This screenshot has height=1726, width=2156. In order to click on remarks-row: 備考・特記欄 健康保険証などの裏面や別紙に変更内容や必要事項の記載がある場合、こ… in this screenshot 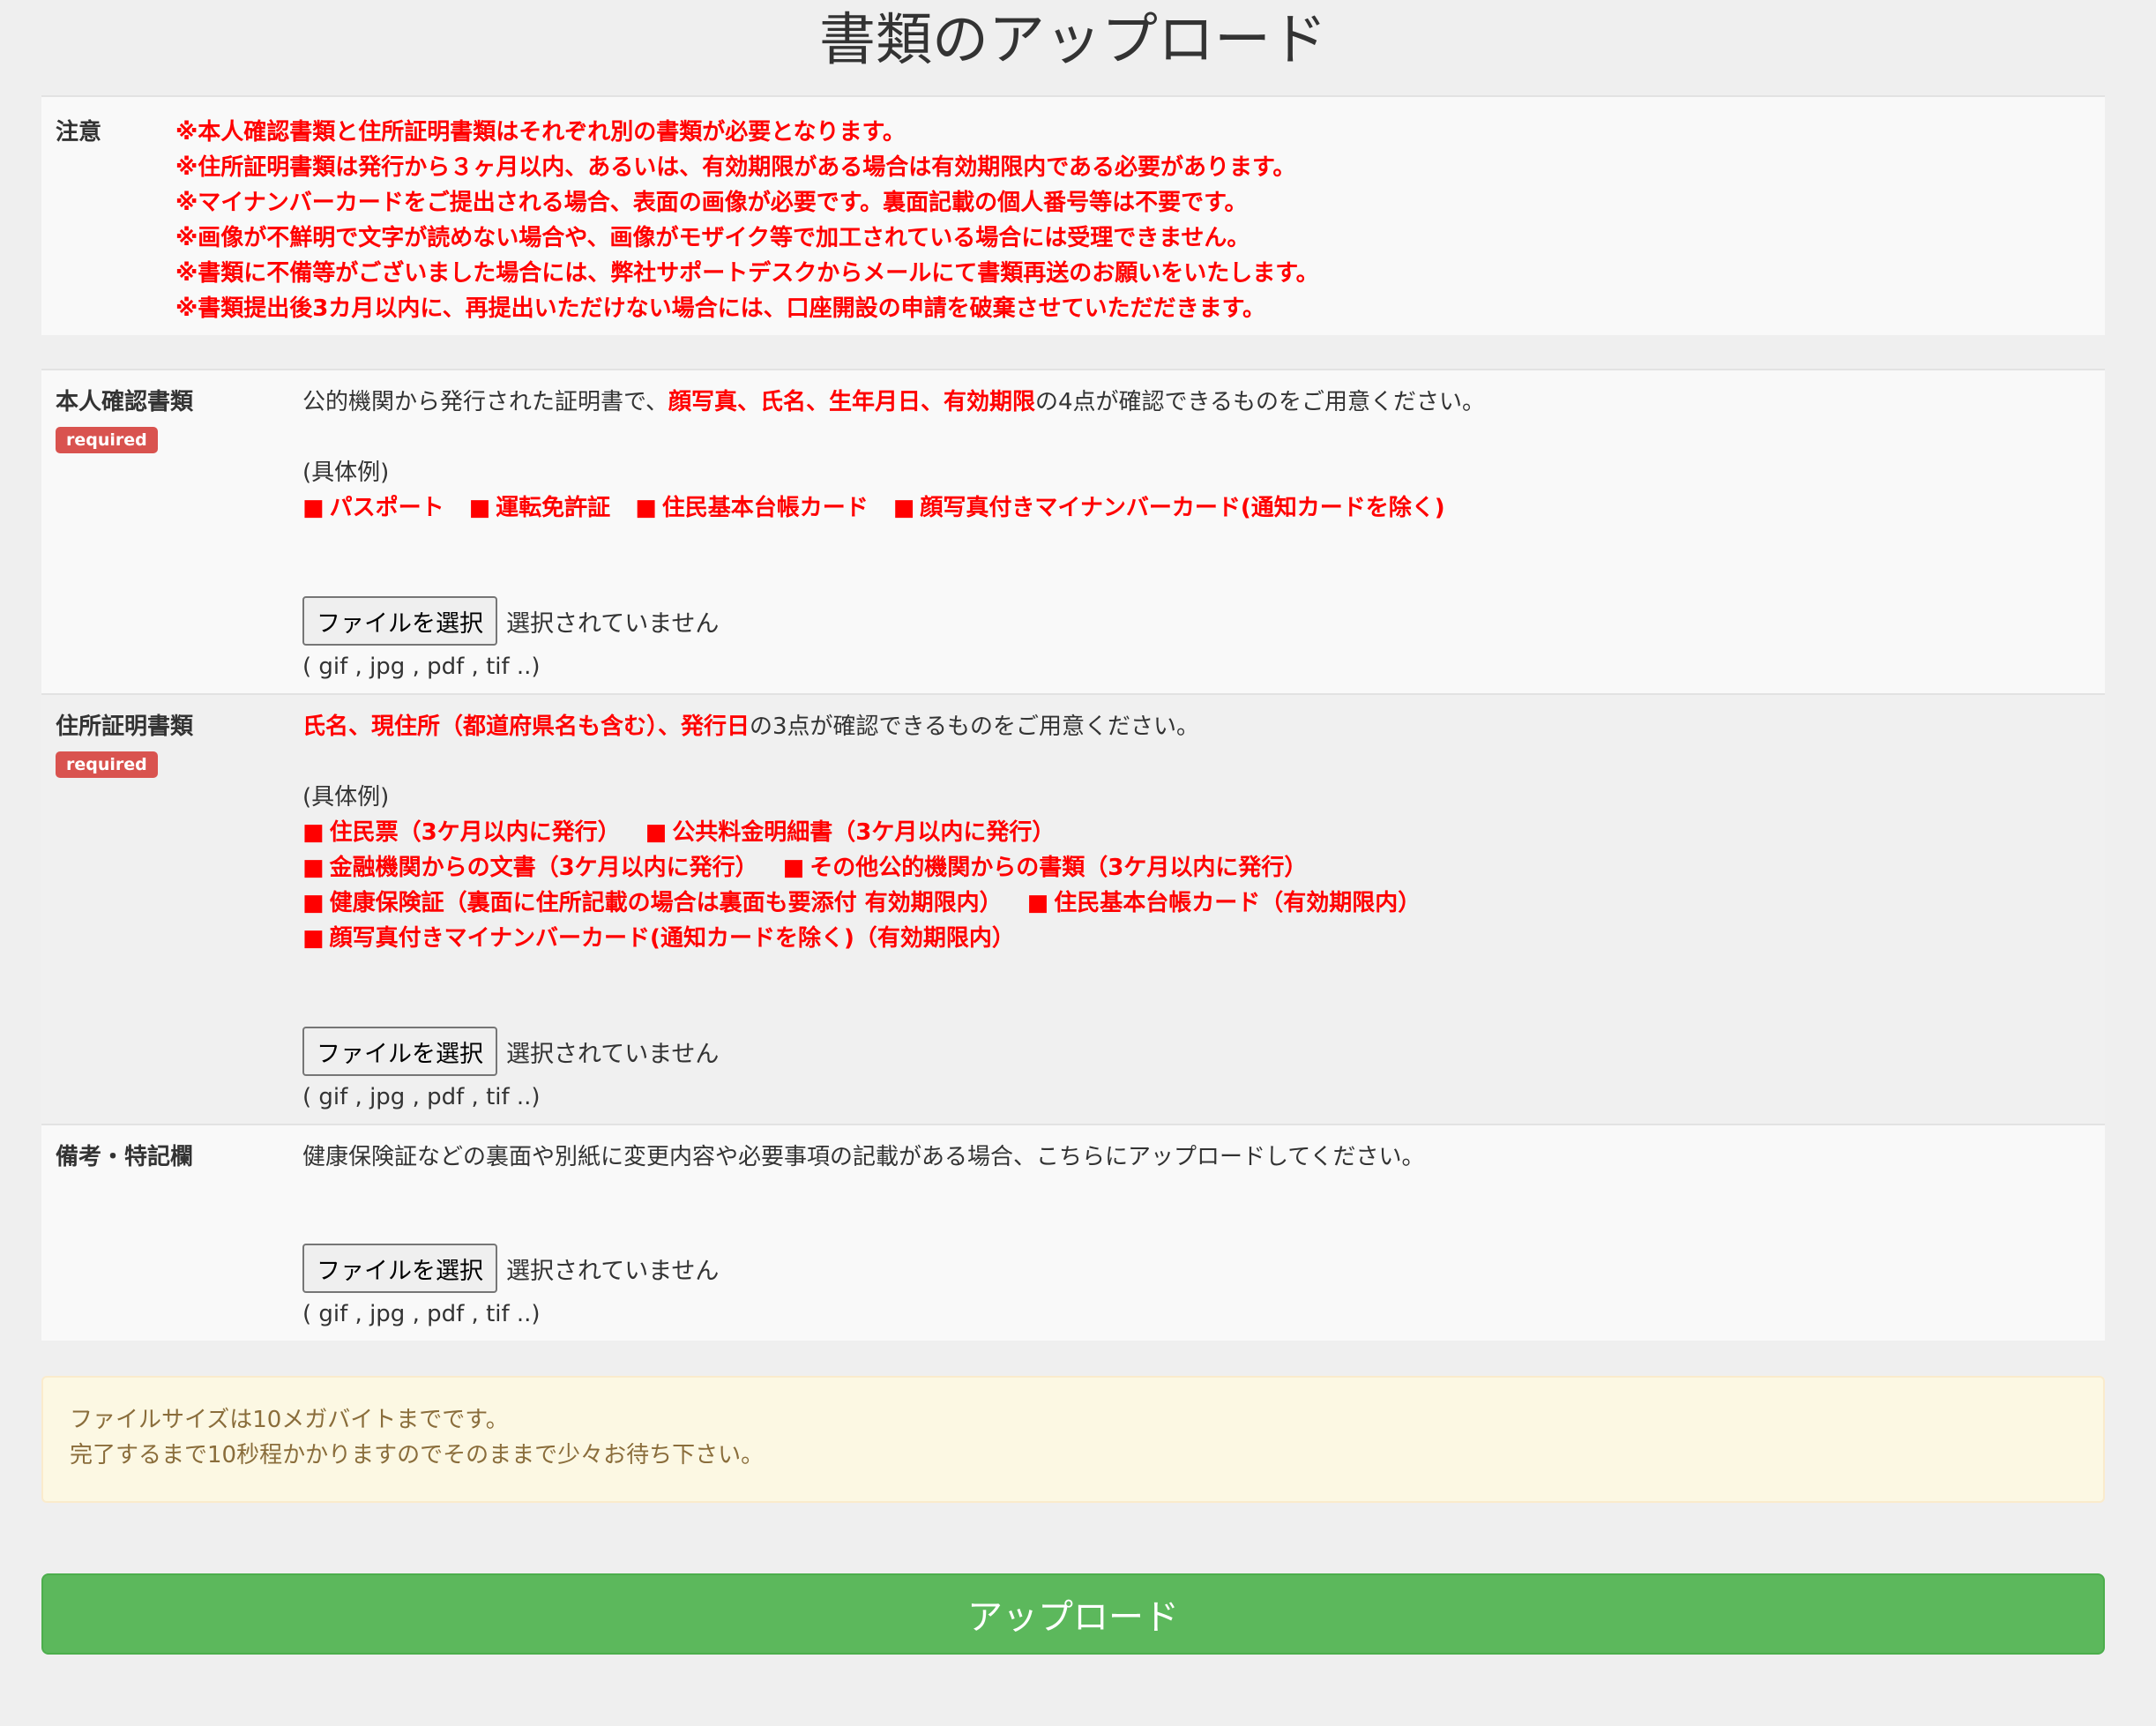, I will do `click(1073, 1233)`.